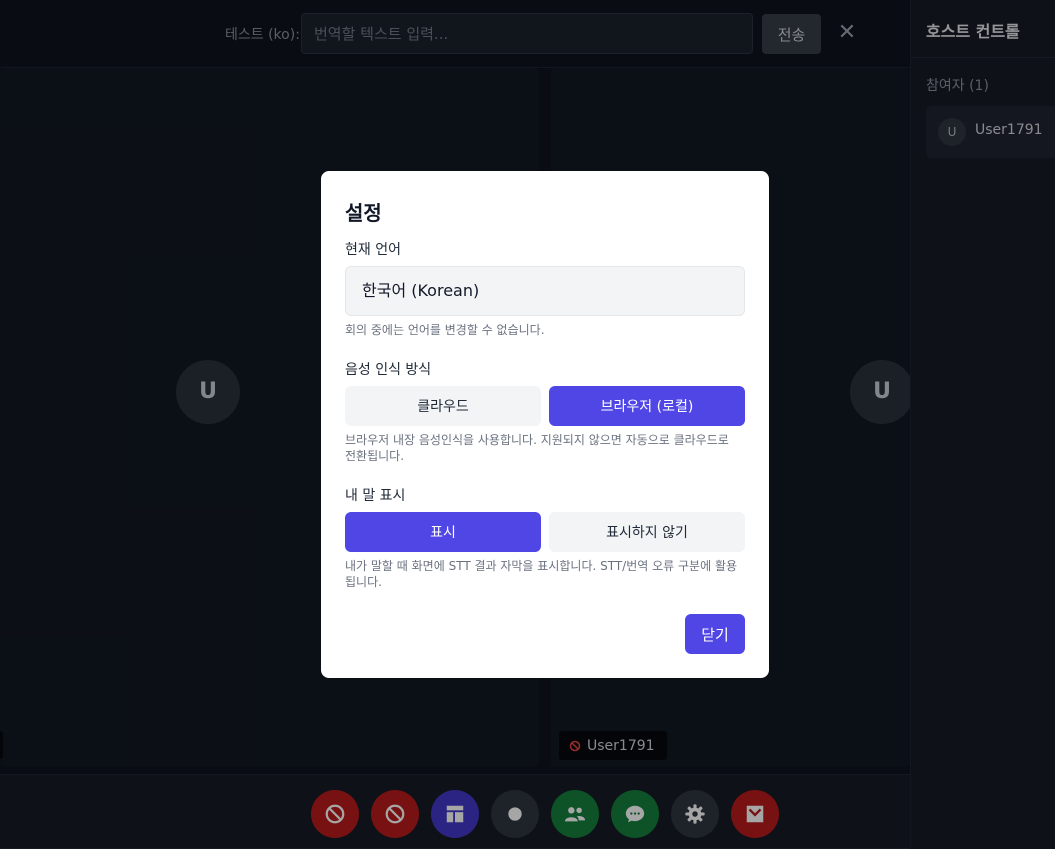  Describe the element at coordinates (445, 330) in the screenshot. I see `language-hint: 회의 중에는 언어를 변경할 수 없습니다.` at that location.